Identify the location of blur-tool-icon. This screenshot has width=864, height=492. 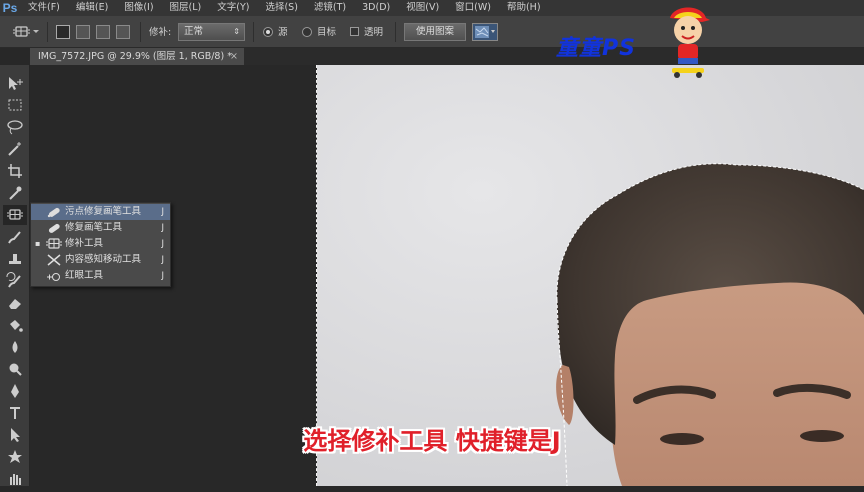
(15, 347).